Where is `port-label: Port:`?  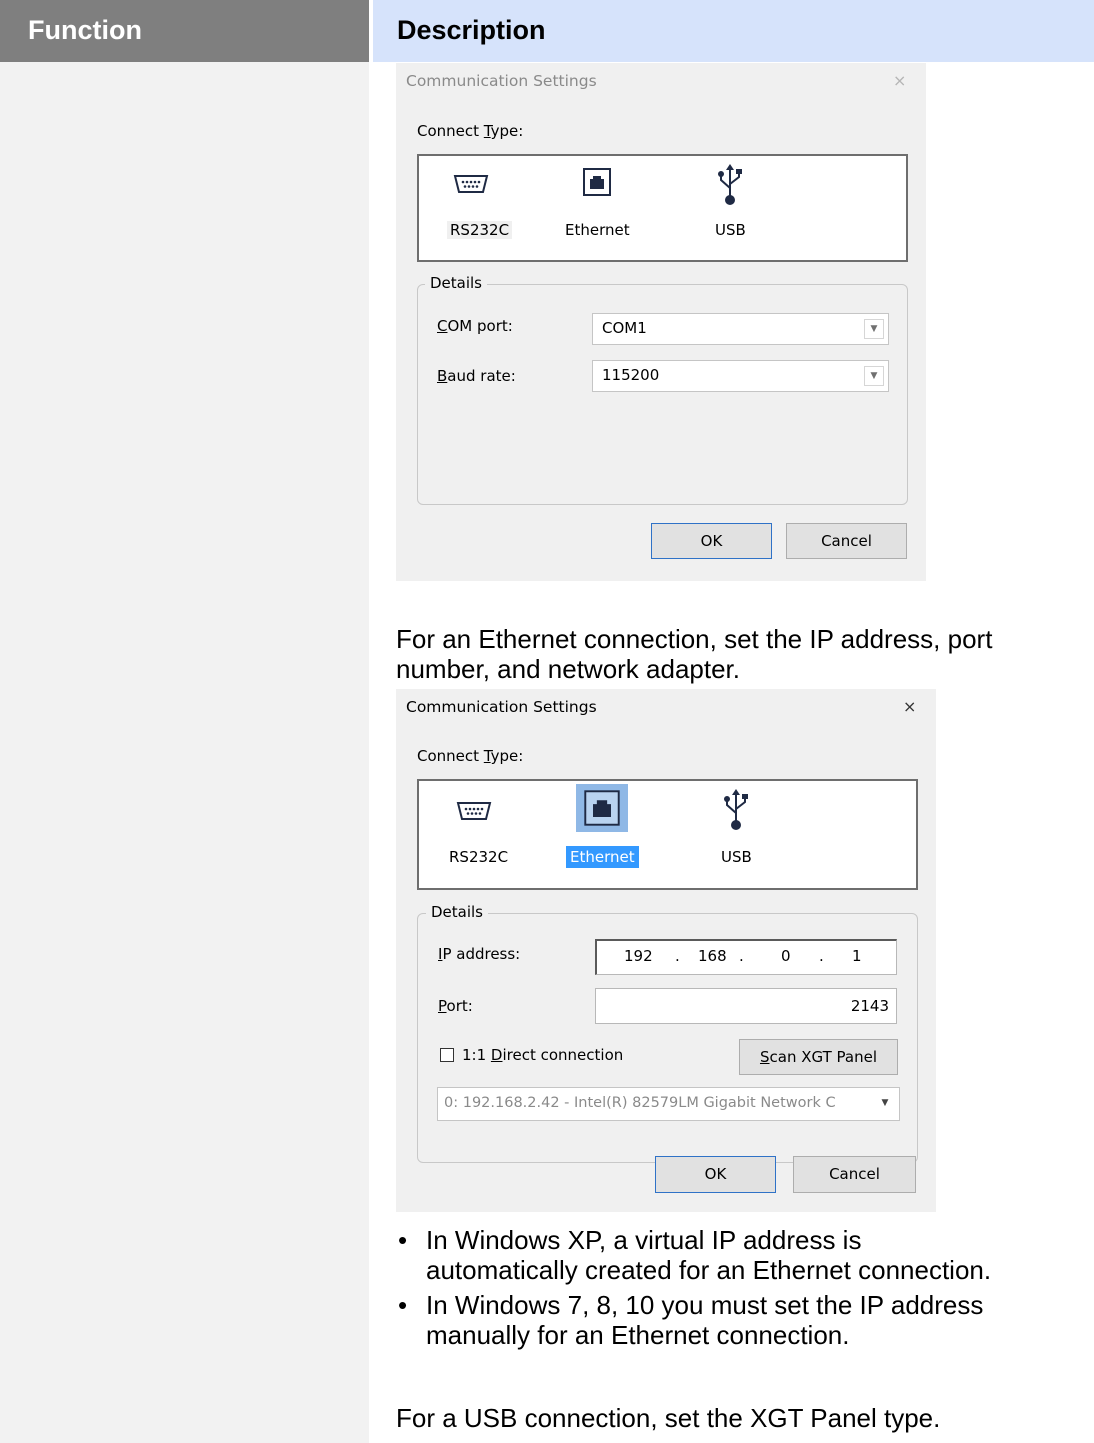
port-label: Port: is located at coordinates (455, 1006).